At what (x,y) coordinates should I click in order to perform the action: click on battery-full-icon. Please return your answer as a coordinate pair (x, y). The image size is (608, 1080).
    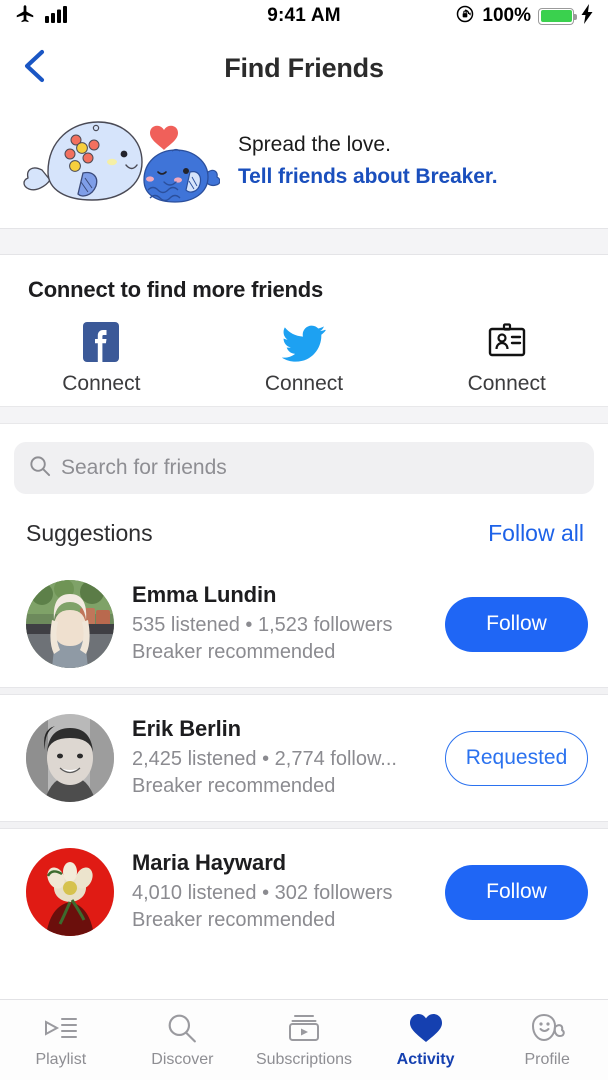
    Looking at the image, I should click on (557, 16).